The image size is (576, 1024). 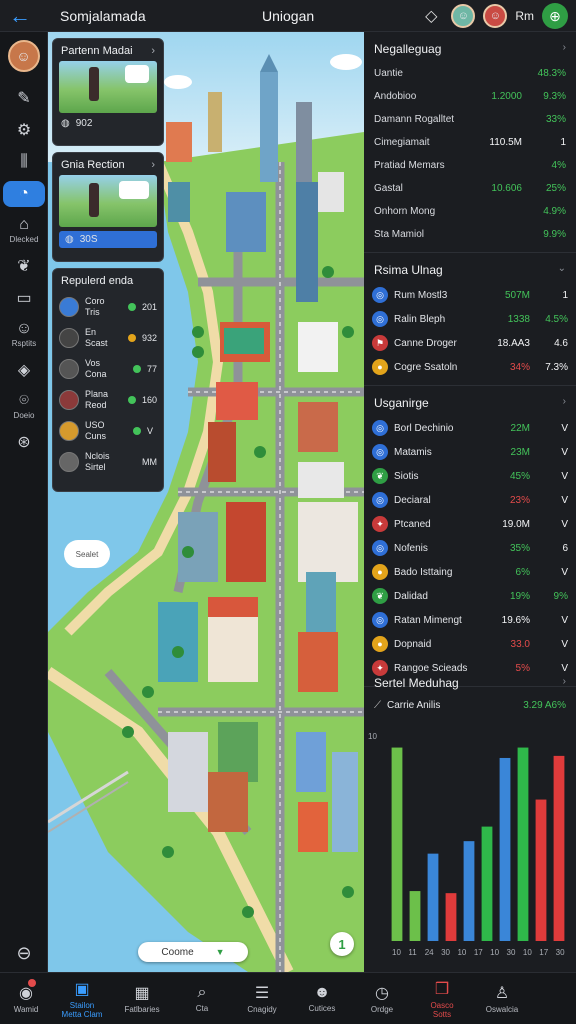 I want to click on person-icon: ♙, so click(x=502, y=993).